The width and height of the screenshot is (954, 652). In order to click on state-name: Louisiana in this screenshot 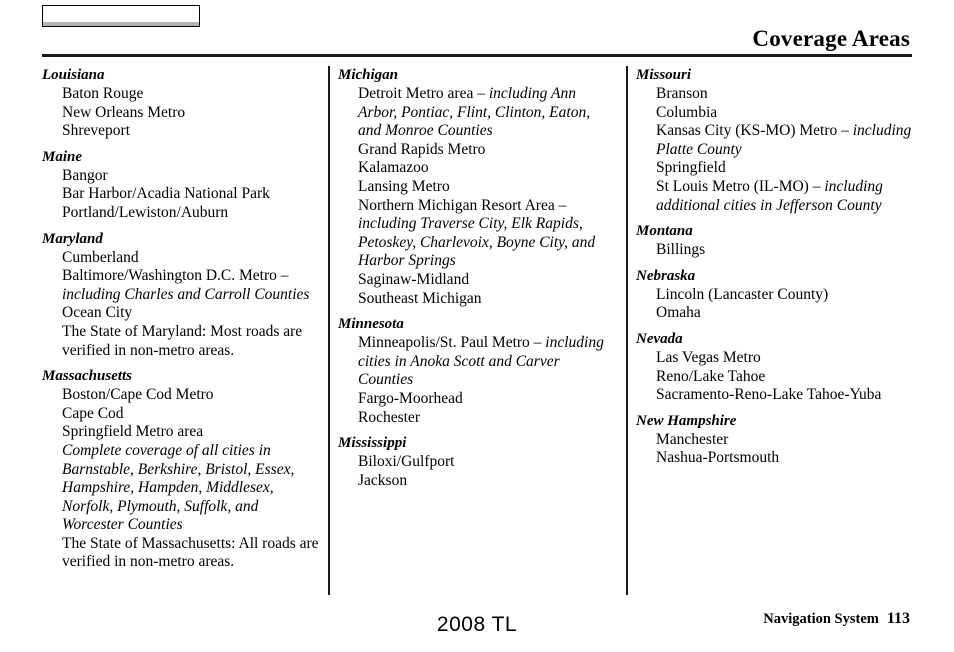, I will do `click(73, 75)`.